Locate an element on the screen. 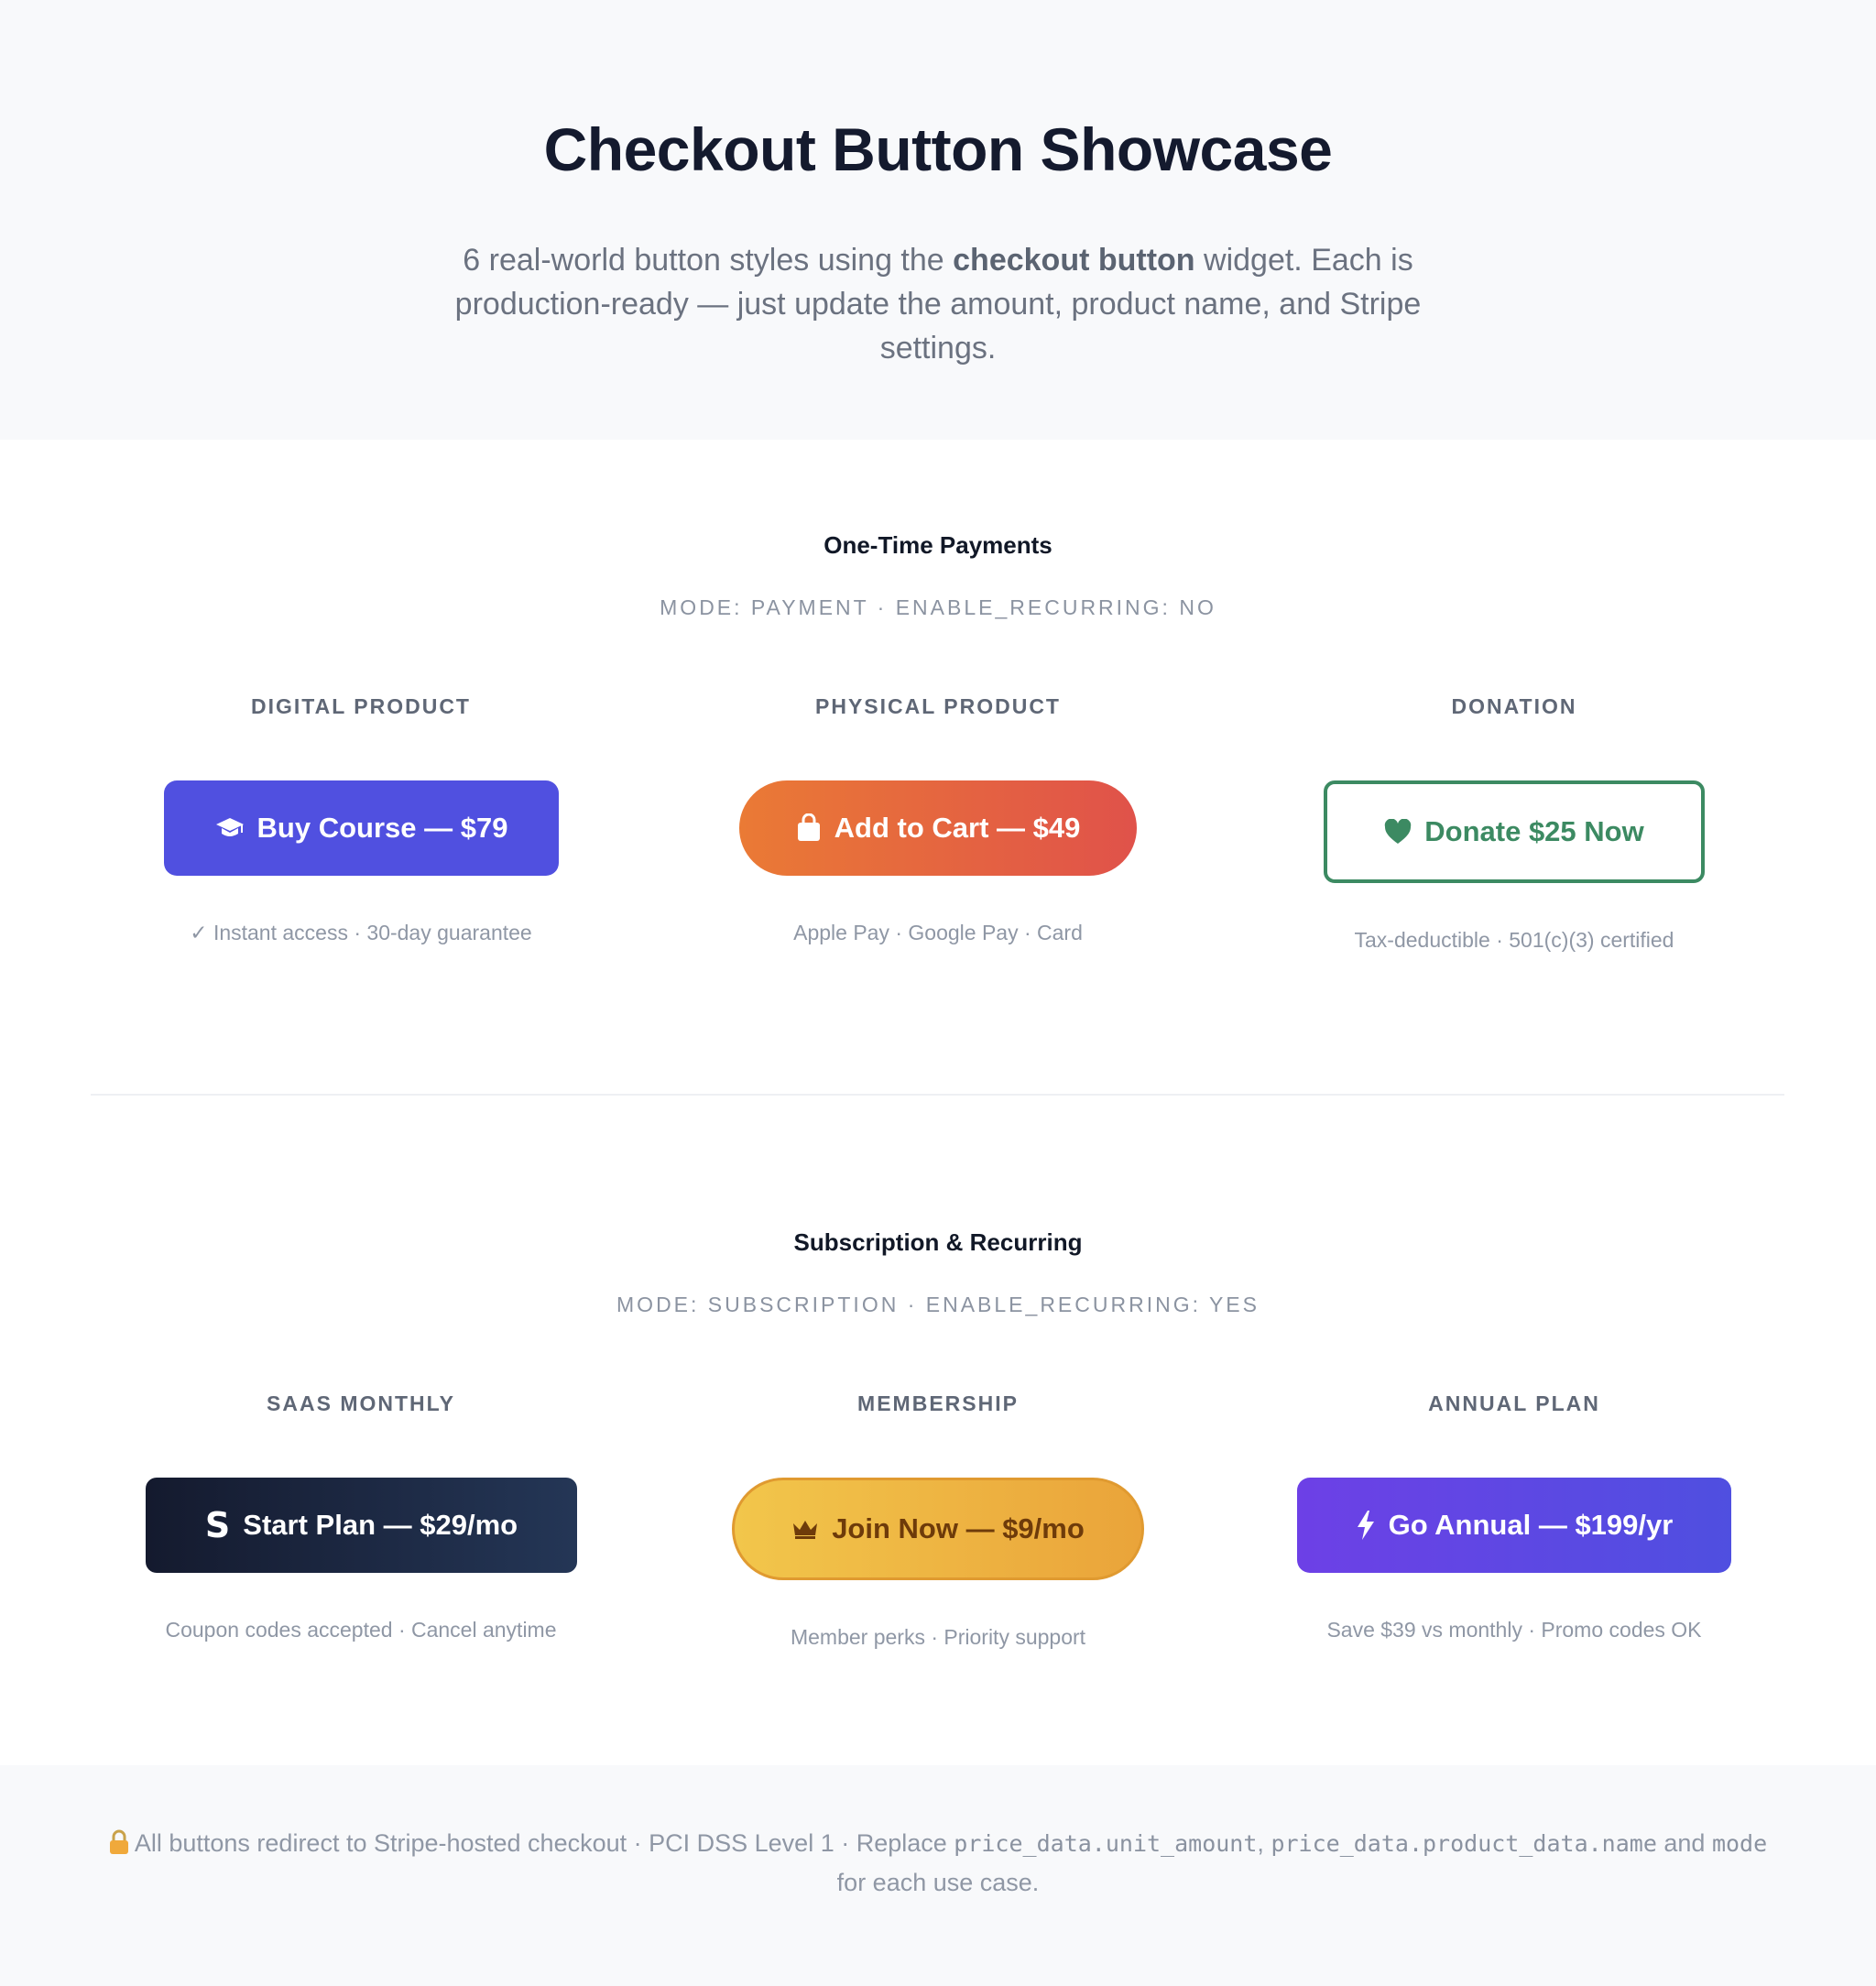 This screenshot has width=1876, height=1986. footer-text-2: , is located at coordinates (1264, 1843).